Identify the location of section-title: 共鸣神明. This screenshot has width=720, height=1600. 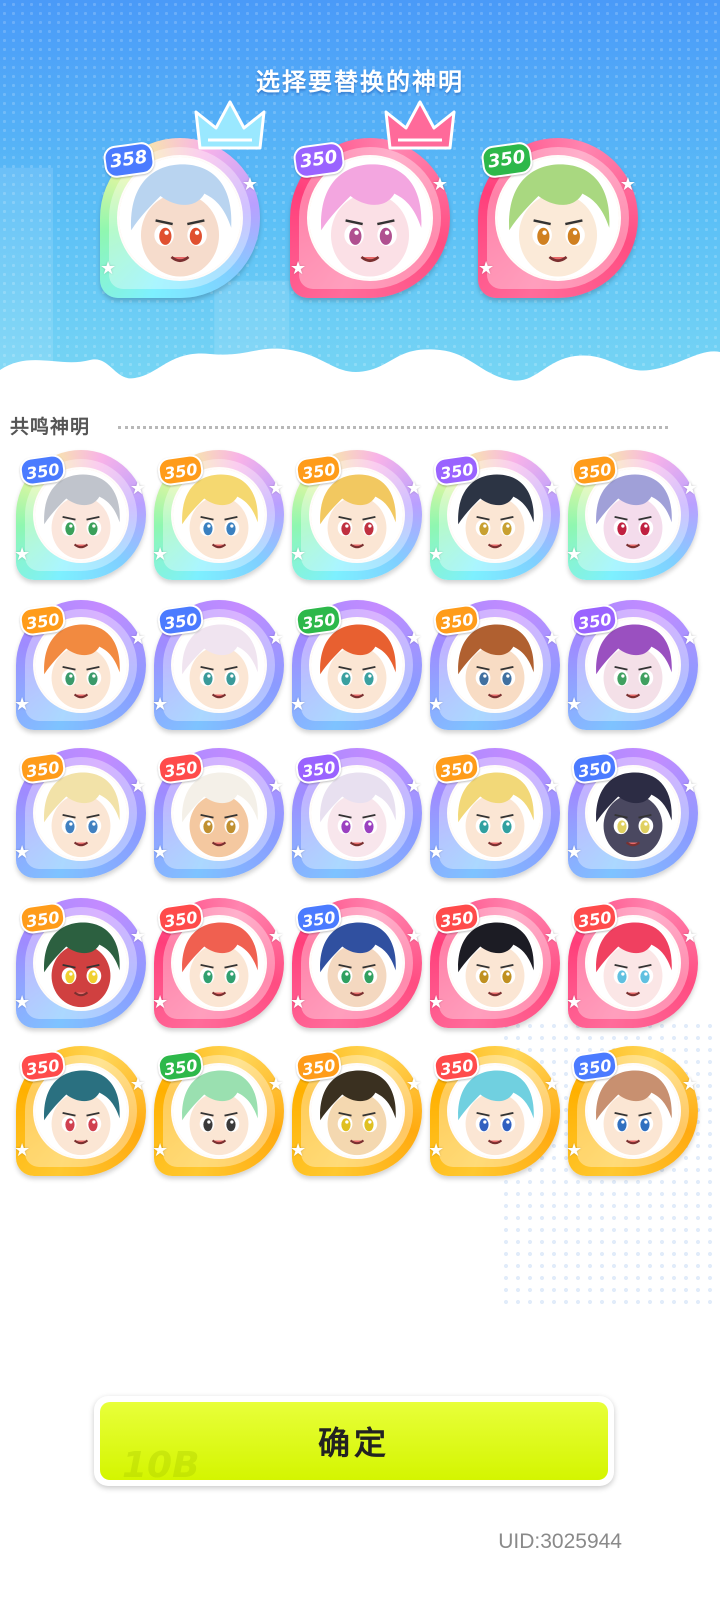
(50, 427).